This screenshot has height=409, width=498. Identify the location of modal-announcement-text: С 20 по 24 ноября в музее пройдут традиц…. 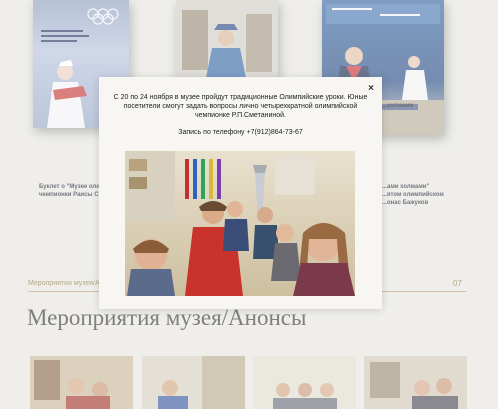
(240, 106).